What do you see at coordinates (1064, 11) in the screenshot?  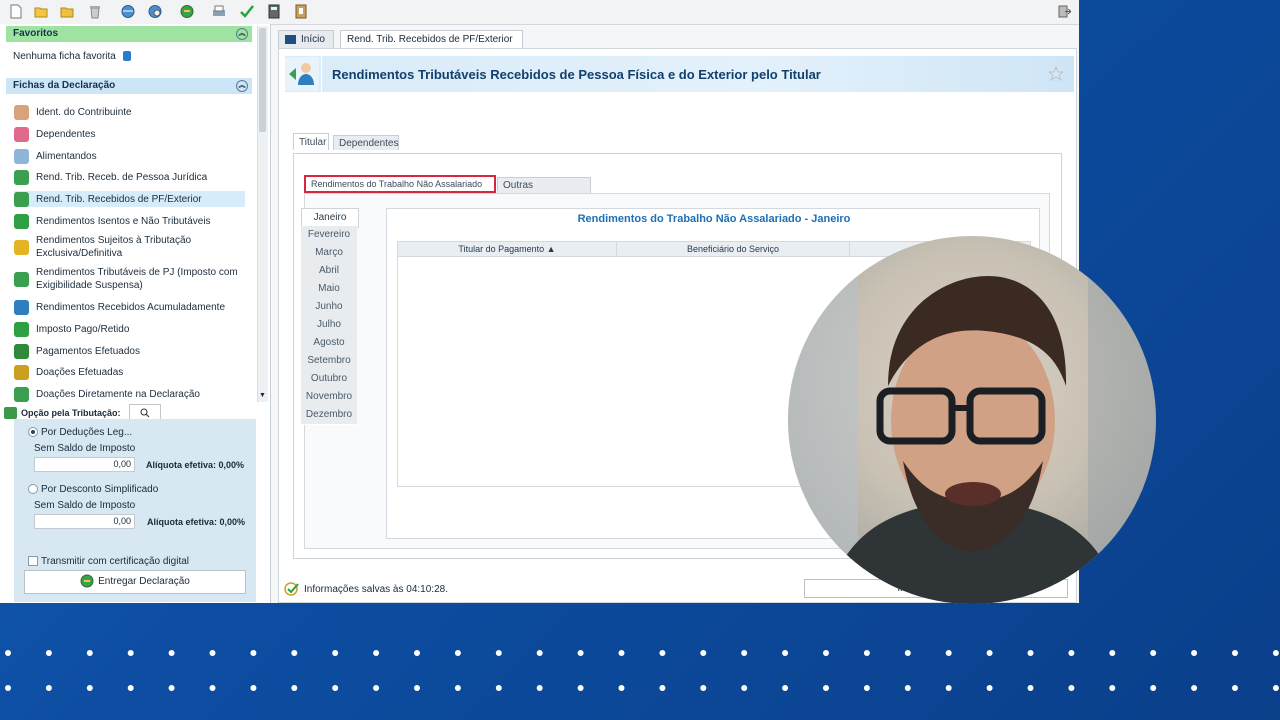 I see `exit-icon` at bounding box center [1064, 11].